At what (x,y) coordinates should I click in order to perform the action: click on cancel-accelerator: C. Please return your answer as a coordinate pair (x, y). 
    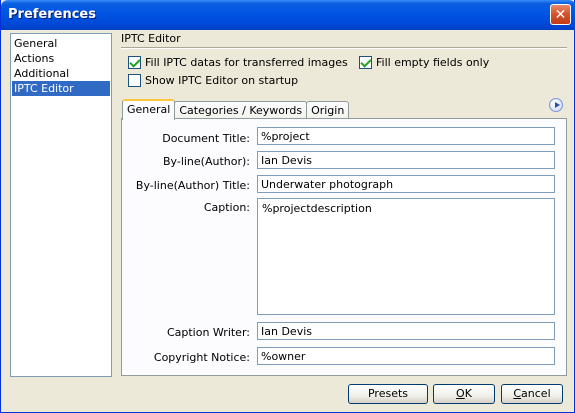
    Looking at the image, I should click on (517, 393).